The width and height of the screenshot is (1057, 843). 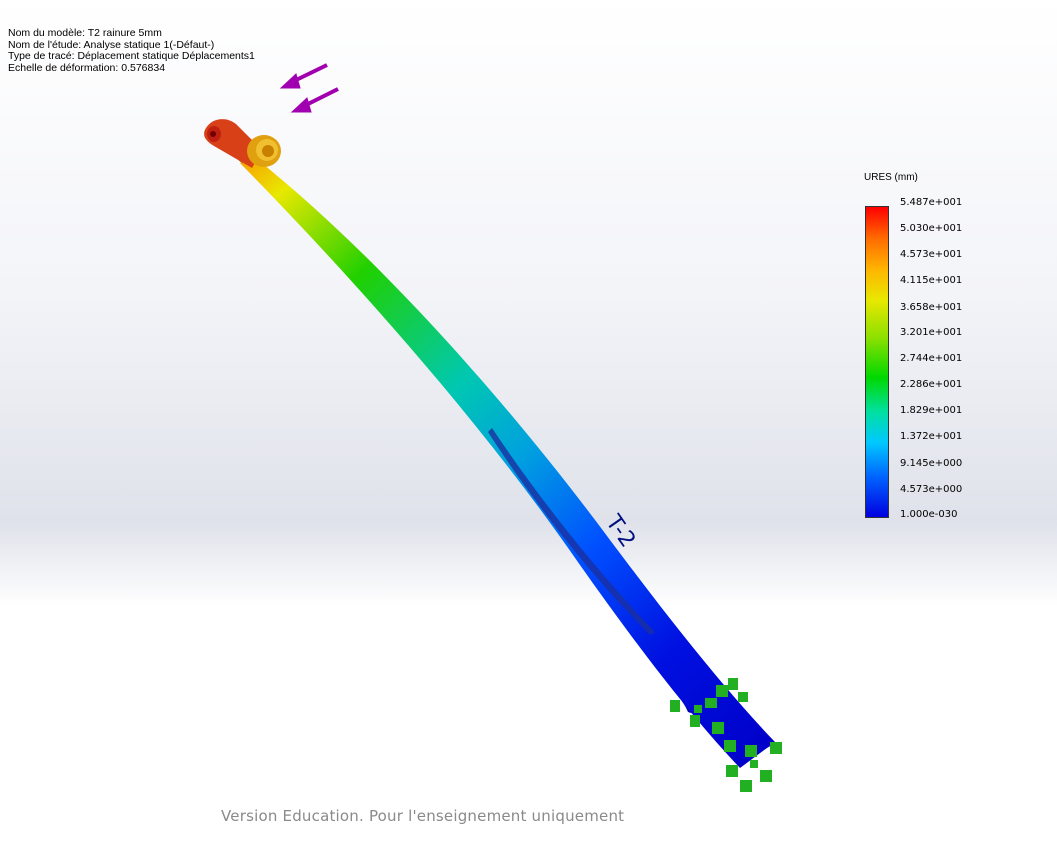 I want to click on legend-label: 4.573e+000, so click(x=931, y=489).